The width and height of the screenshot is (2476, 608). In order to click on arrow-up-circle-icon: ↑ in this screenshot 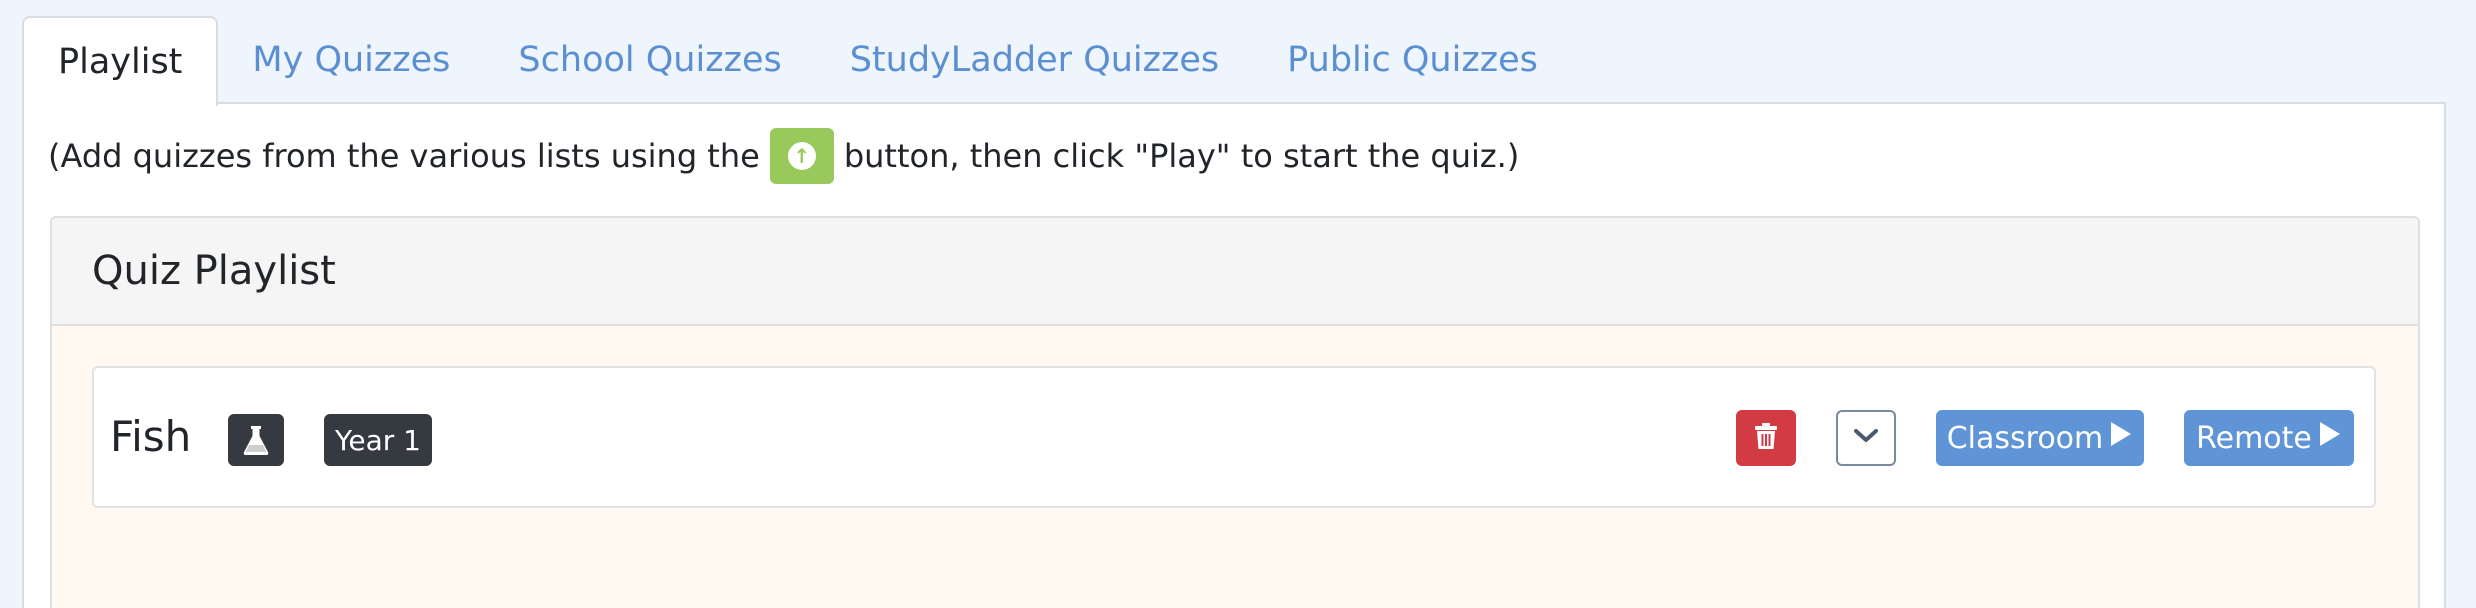, I will do `click(801, 156)`.